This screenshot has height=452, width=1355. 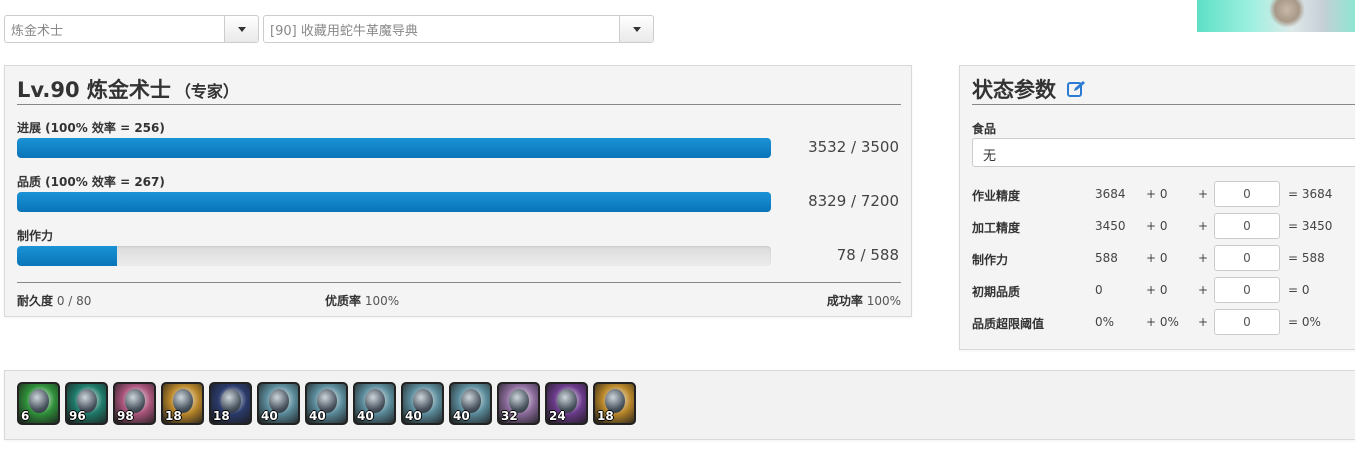 I want to click on stat-input-quality-cap, so click(x=1247, y=322).